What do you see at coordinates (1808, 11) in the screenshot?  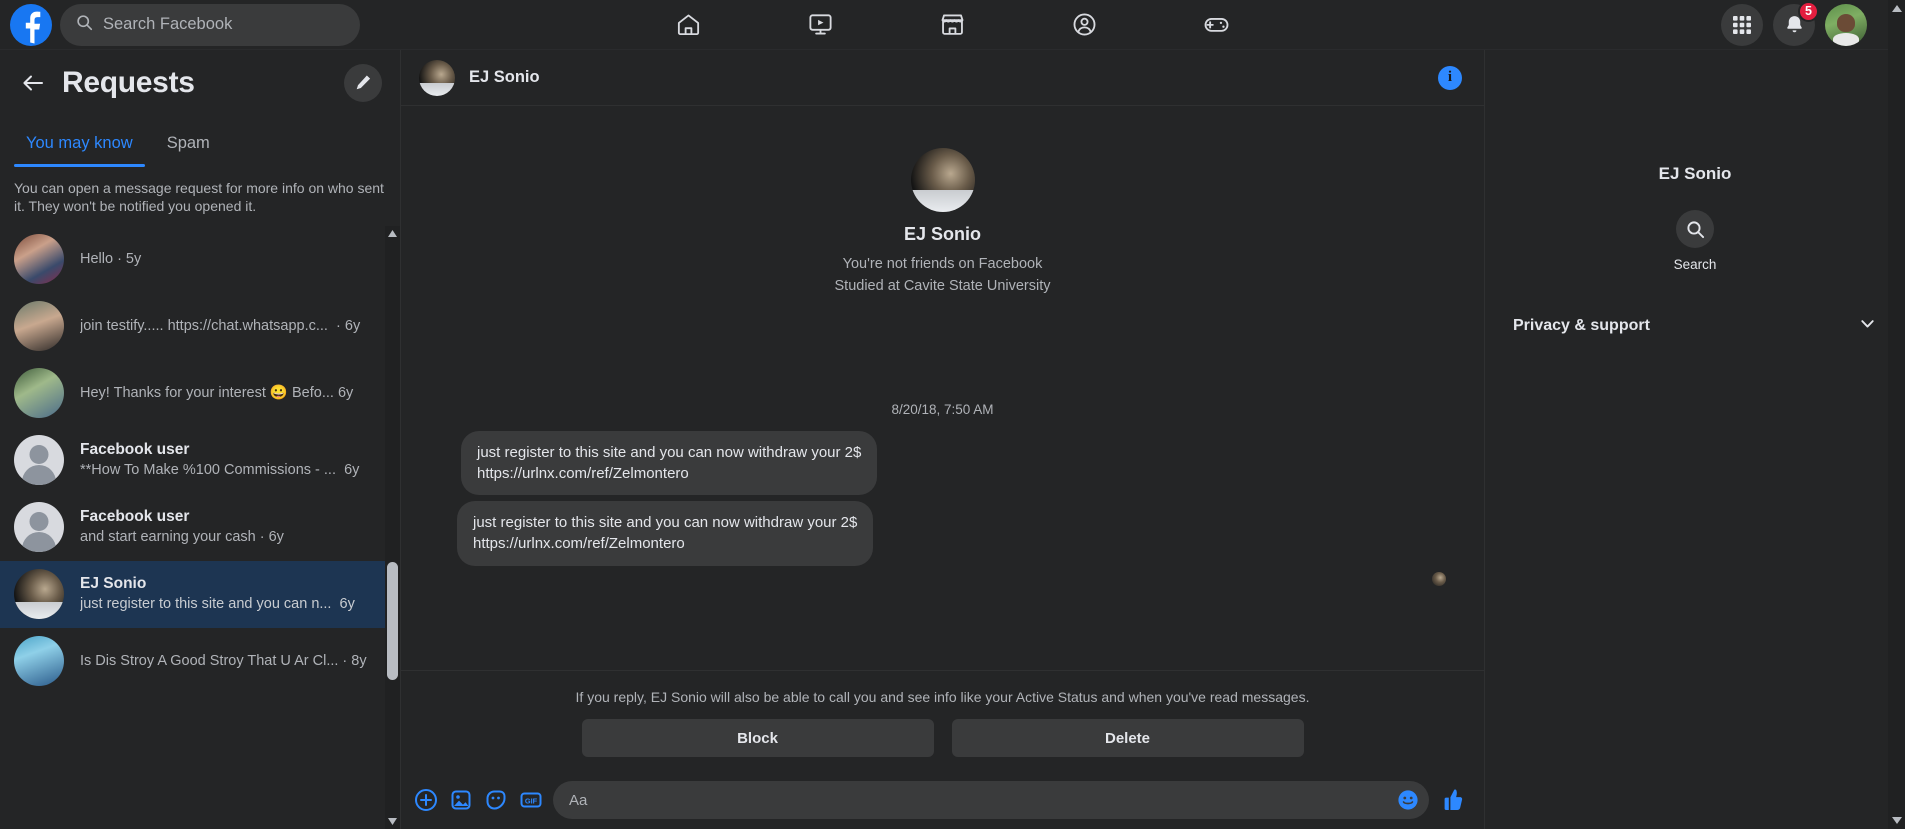 I see `notification-badge: 5` at bounding box center [1808, 11].